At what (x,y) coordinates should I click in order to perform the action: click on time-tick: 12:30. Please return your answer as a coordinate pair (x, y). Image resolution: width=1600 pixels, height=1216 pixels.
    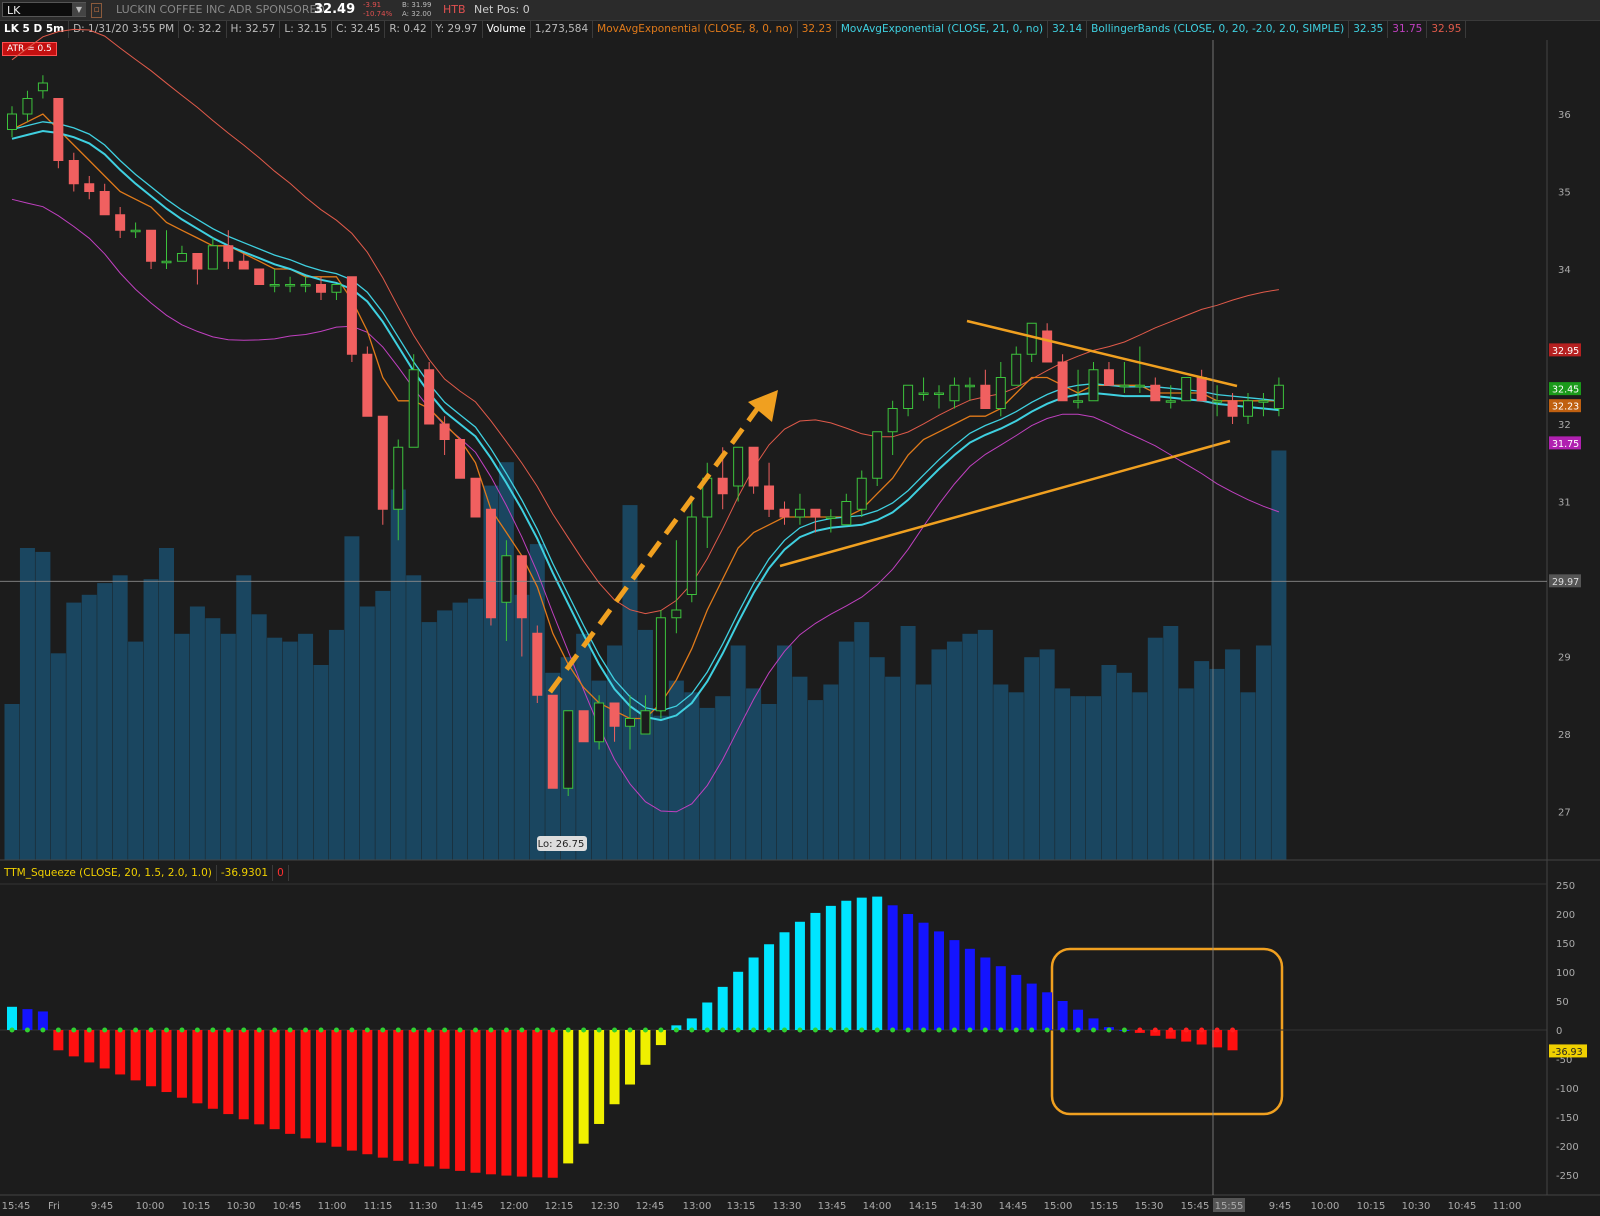
    Looking at the image, I should click on (605, 1206).